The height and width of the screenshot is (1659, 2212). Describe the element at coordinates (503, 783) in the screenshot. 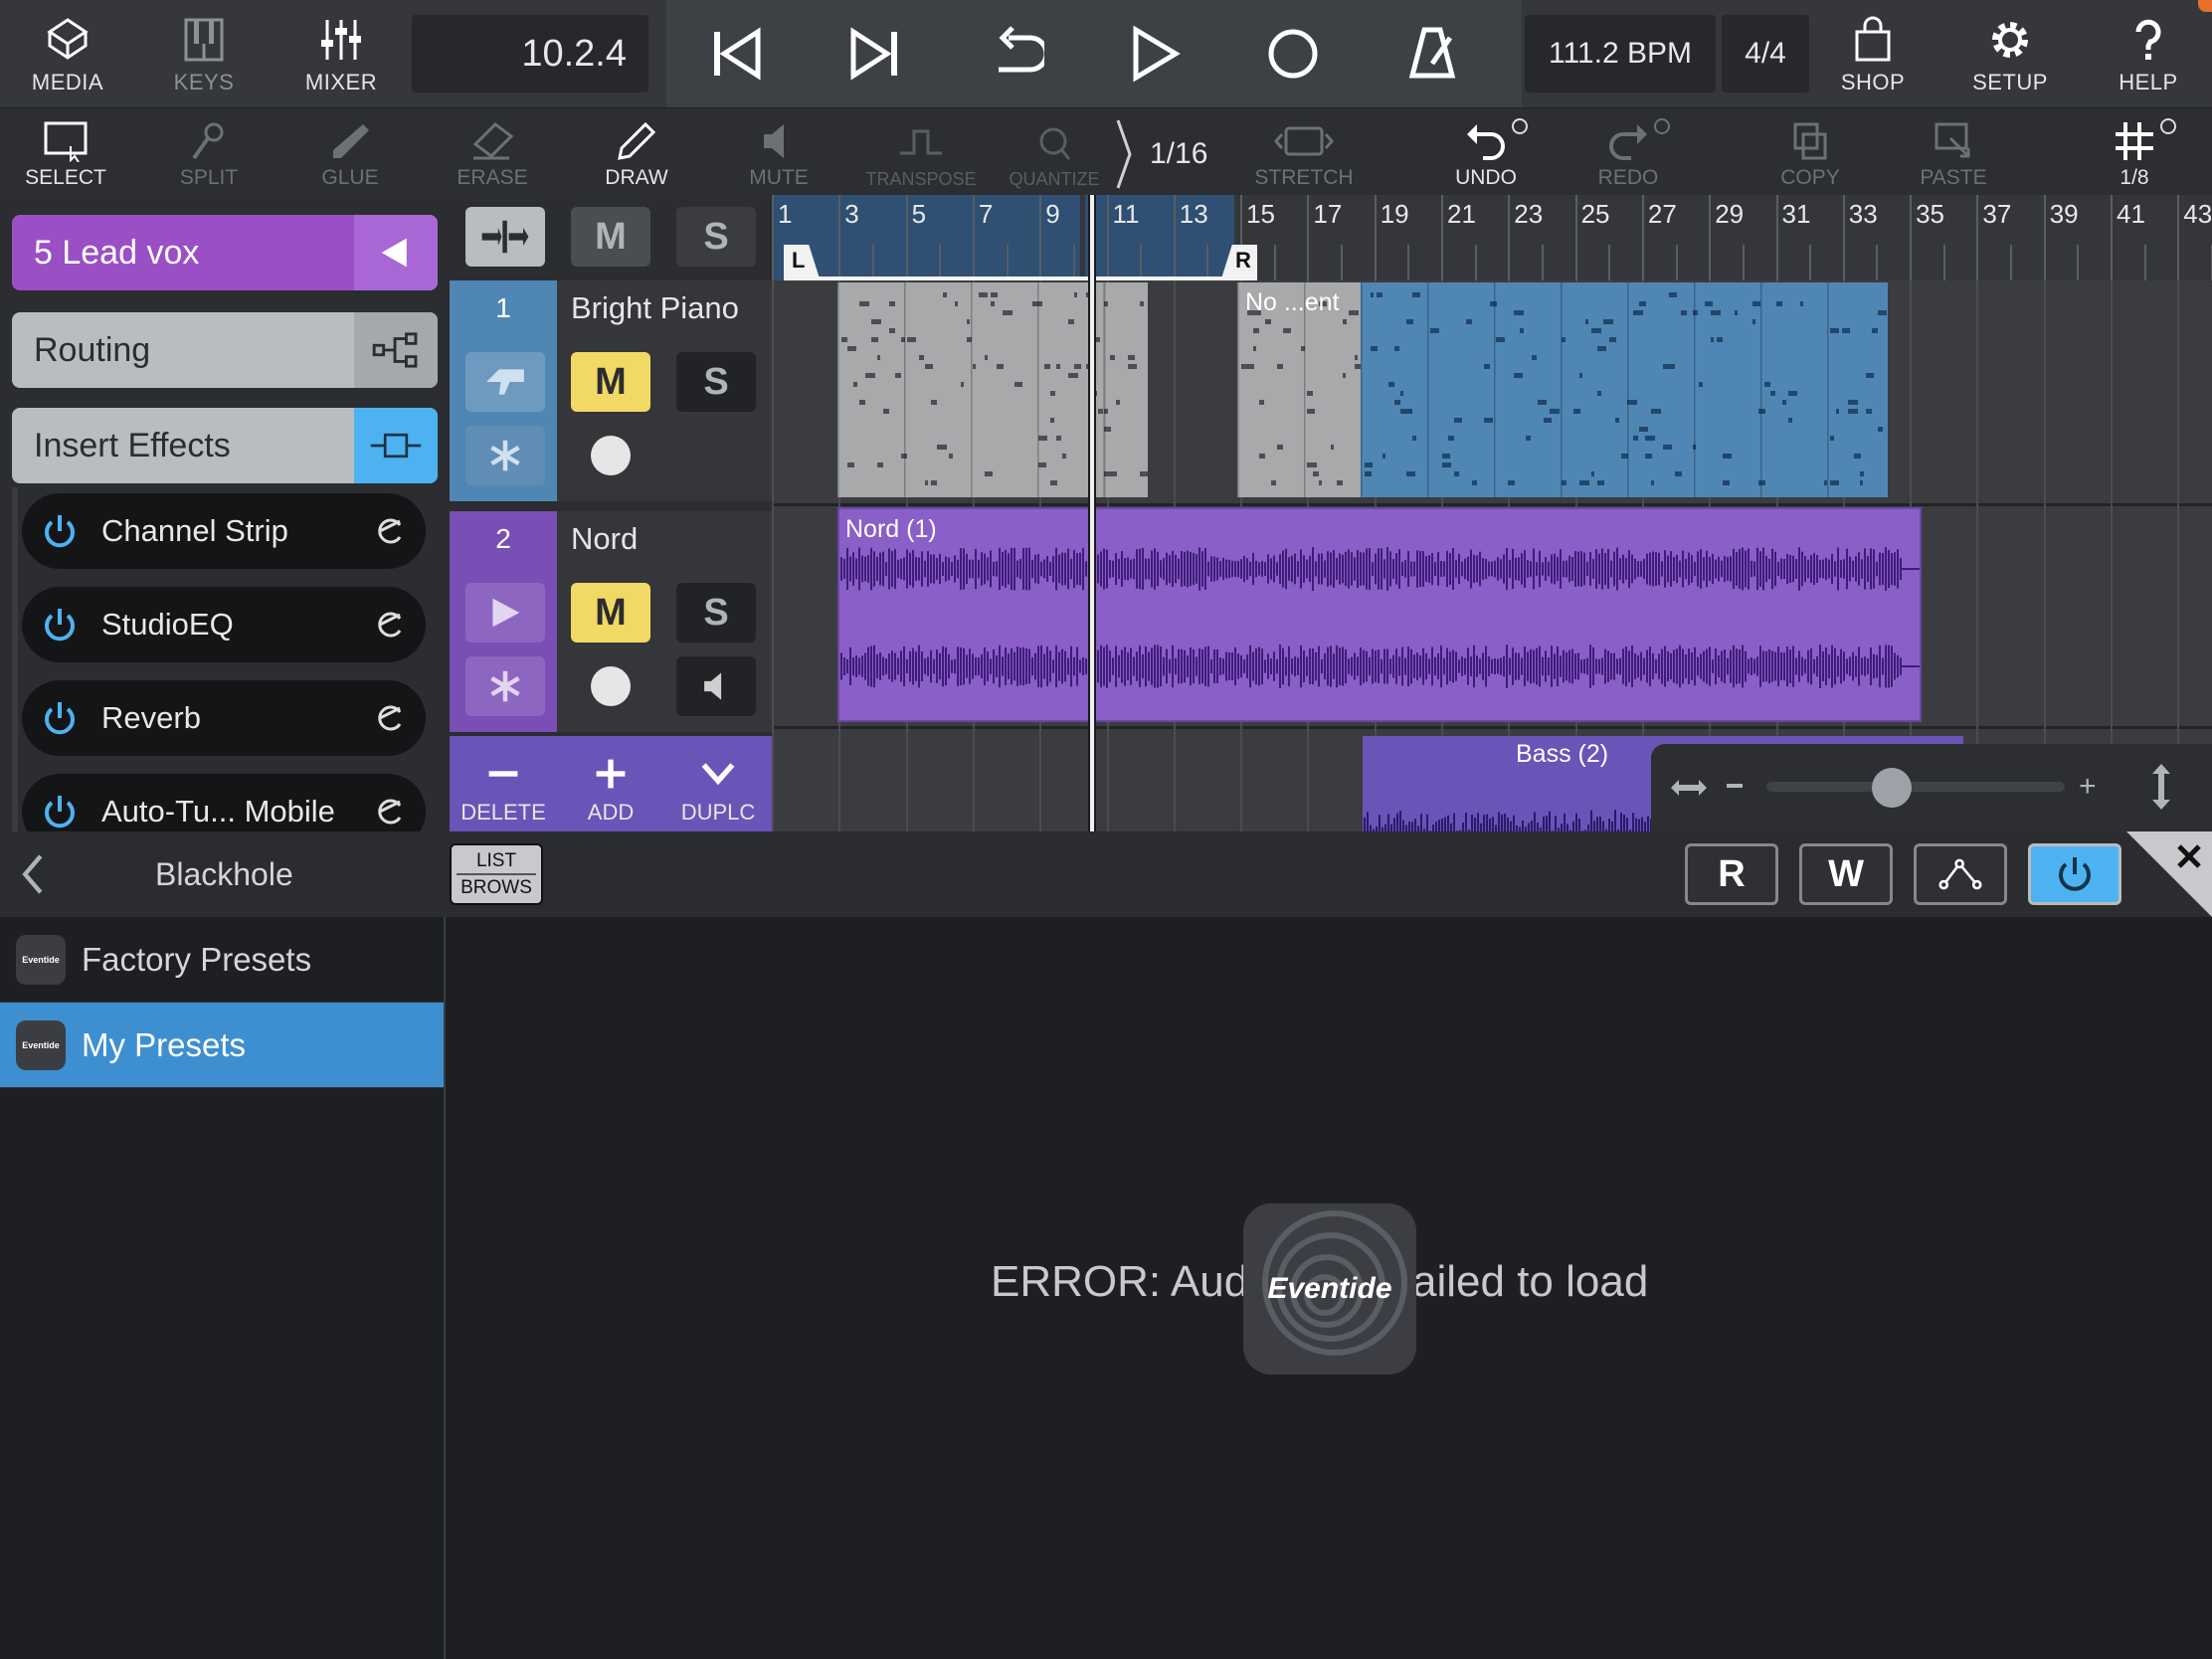

I see `delete-track-button: DELETE` at that location.